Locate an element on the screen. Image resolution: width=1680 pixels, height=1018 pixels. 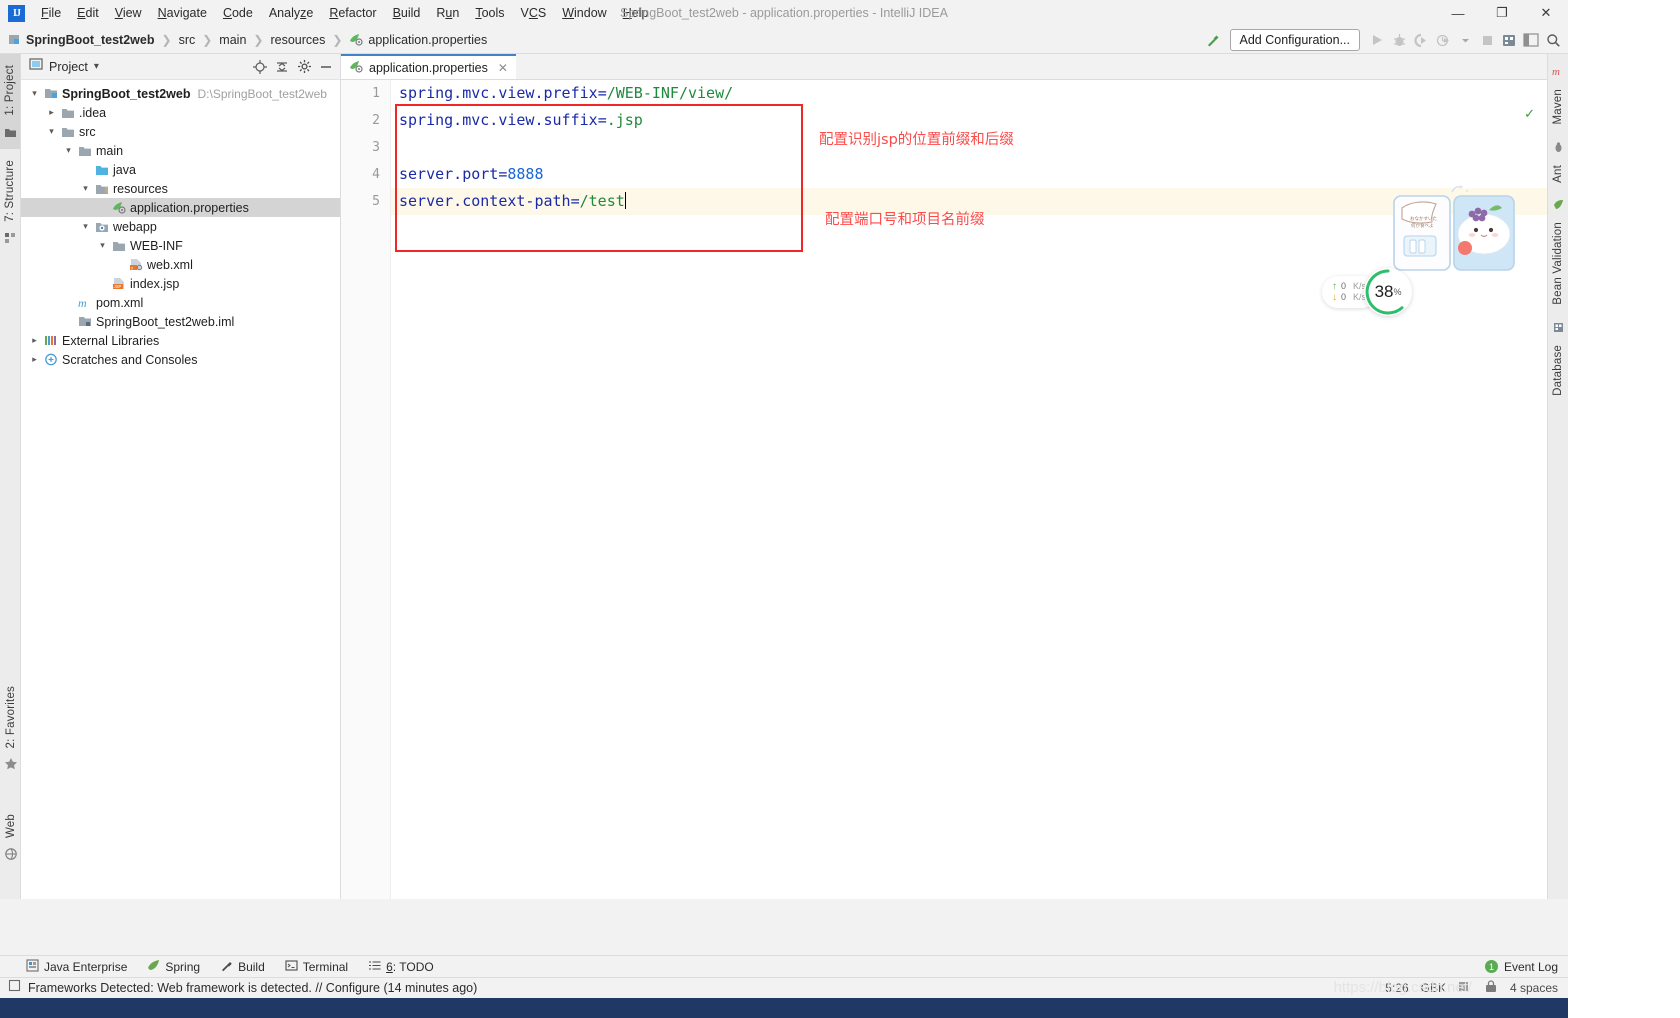
menu-item-run: Run is located at coordinates (447, 13).